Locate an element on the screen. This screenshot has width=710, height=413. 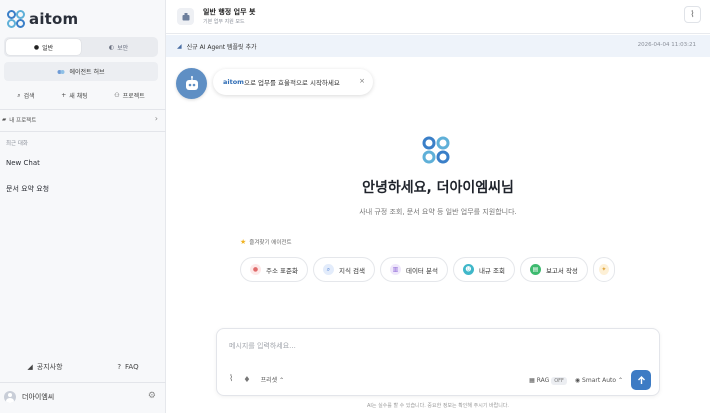
rag-state: OFF is located at coordinates (559, 380).